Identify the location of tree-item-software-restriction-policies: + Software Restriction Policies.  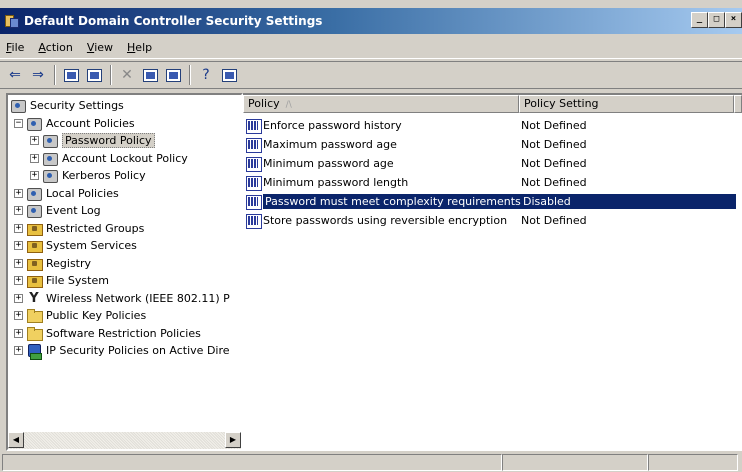
(124, 334).